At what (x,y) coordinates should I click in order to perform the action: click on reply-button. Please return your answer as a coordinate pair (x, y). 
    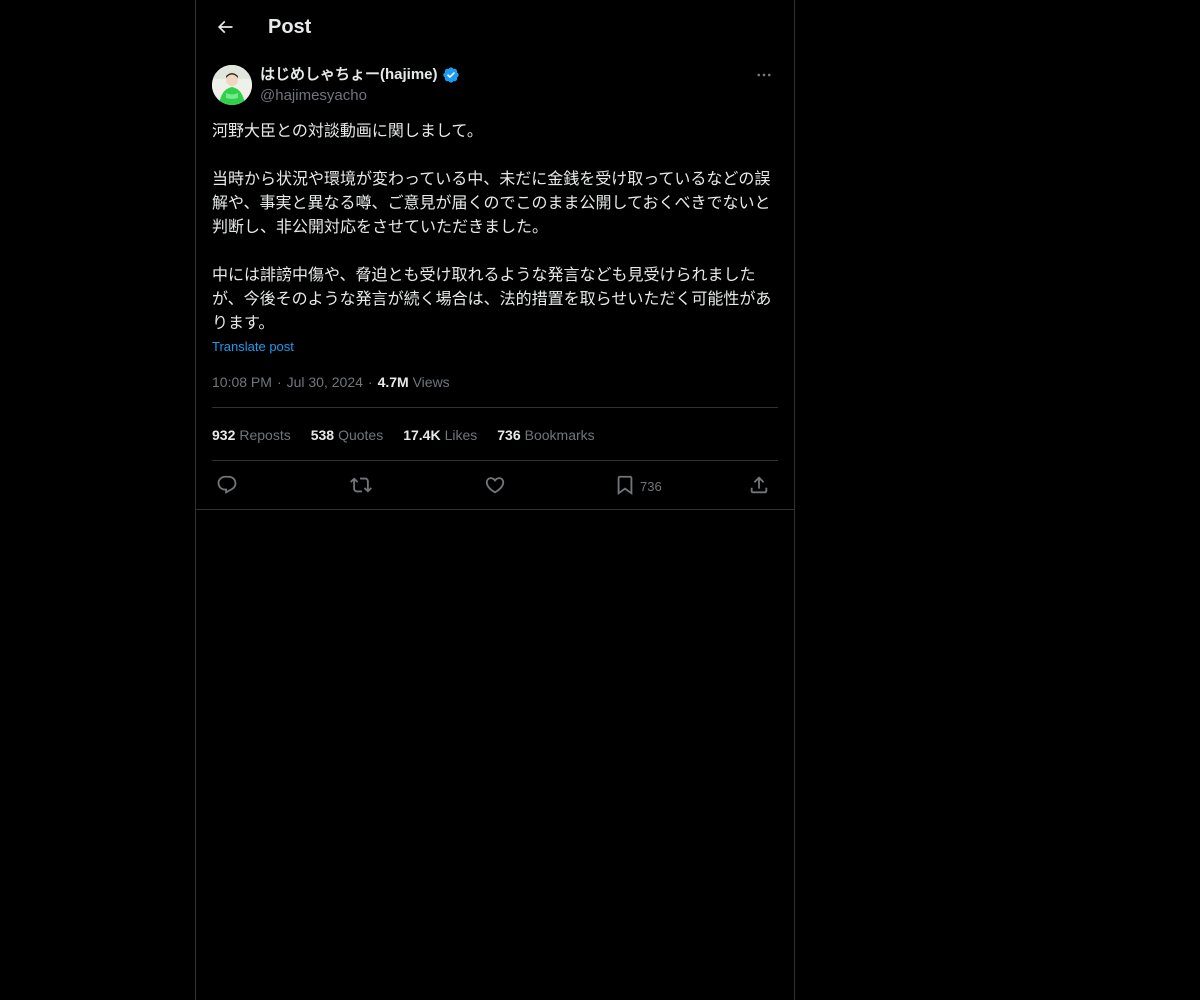
    Looking at the image, I should click on (227, 485).